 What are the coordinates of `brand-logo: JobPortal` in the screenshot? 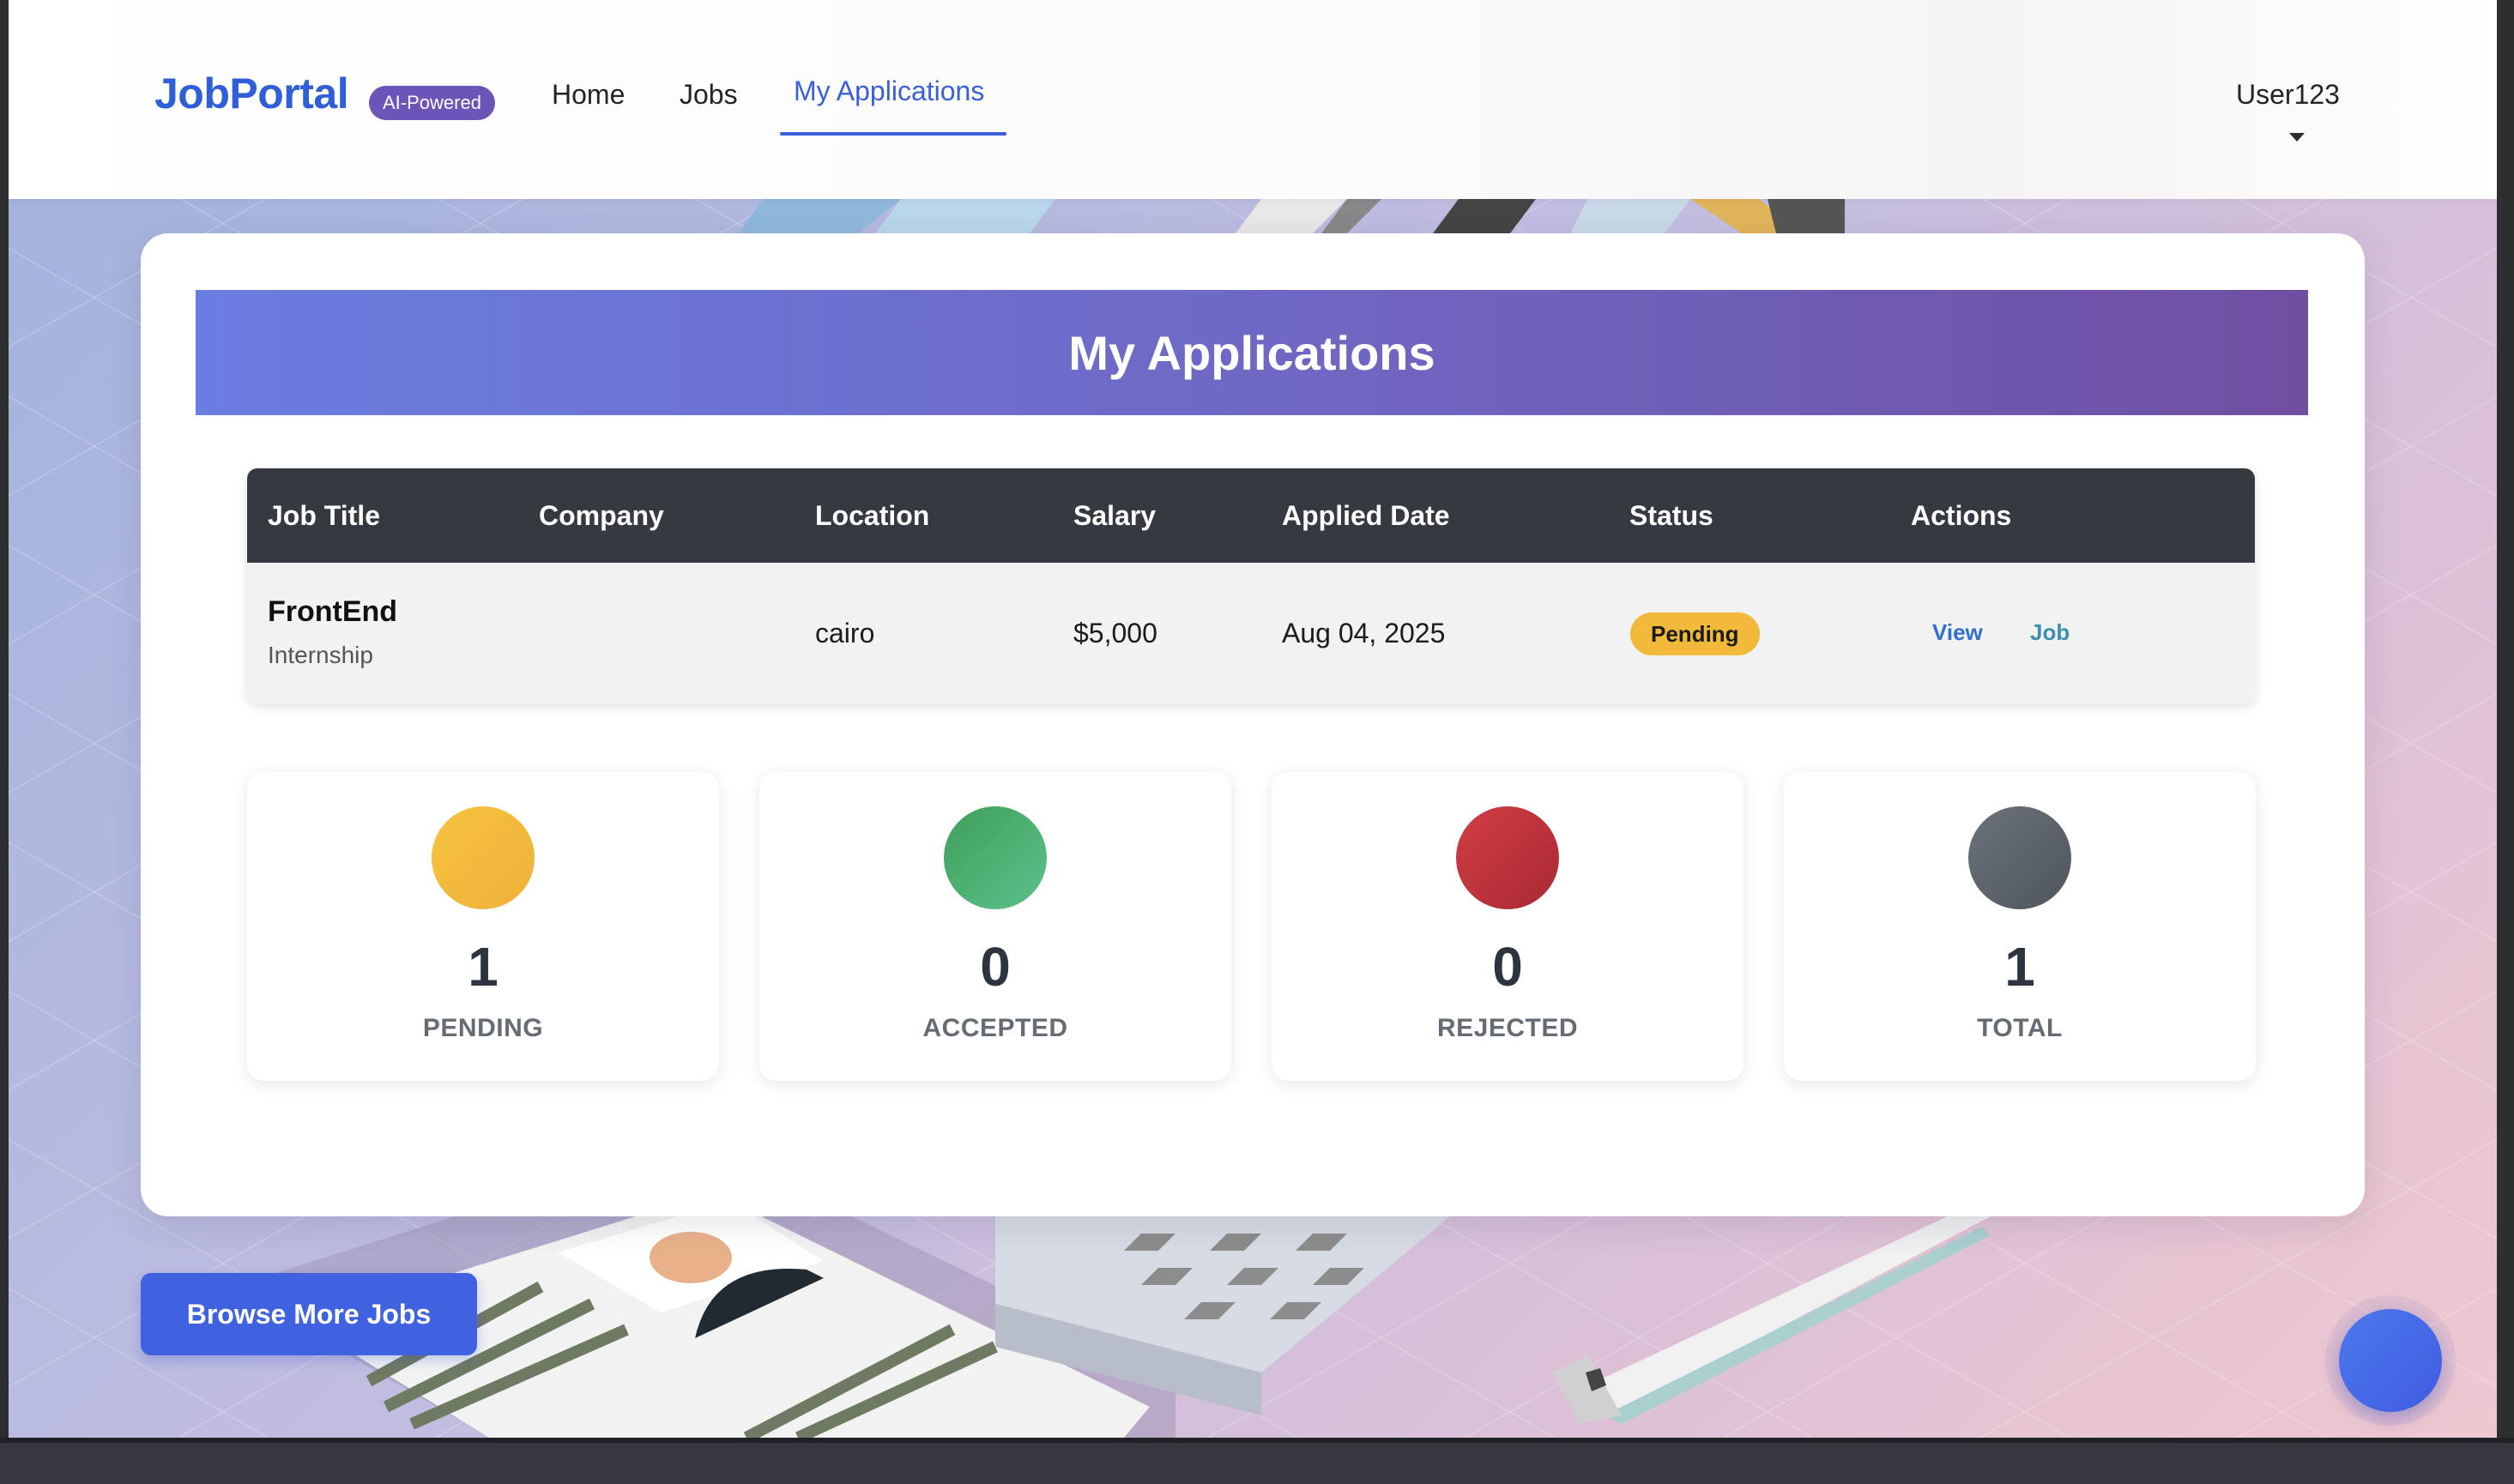 It's located at (252, 93).